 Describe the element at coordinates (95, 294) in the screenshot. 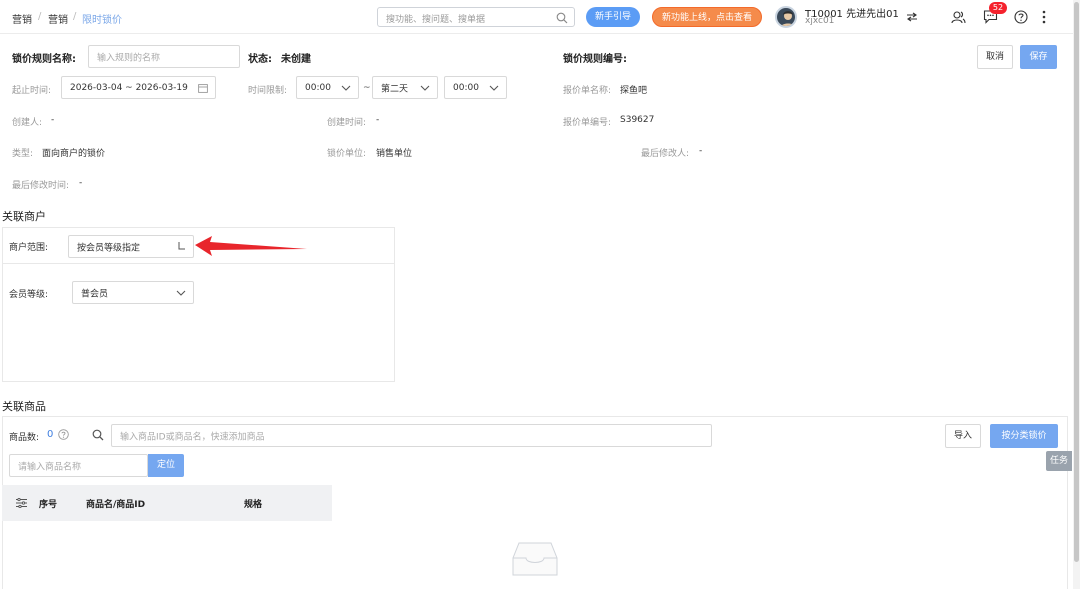

I see `member-level-value: 普会员` at that location.